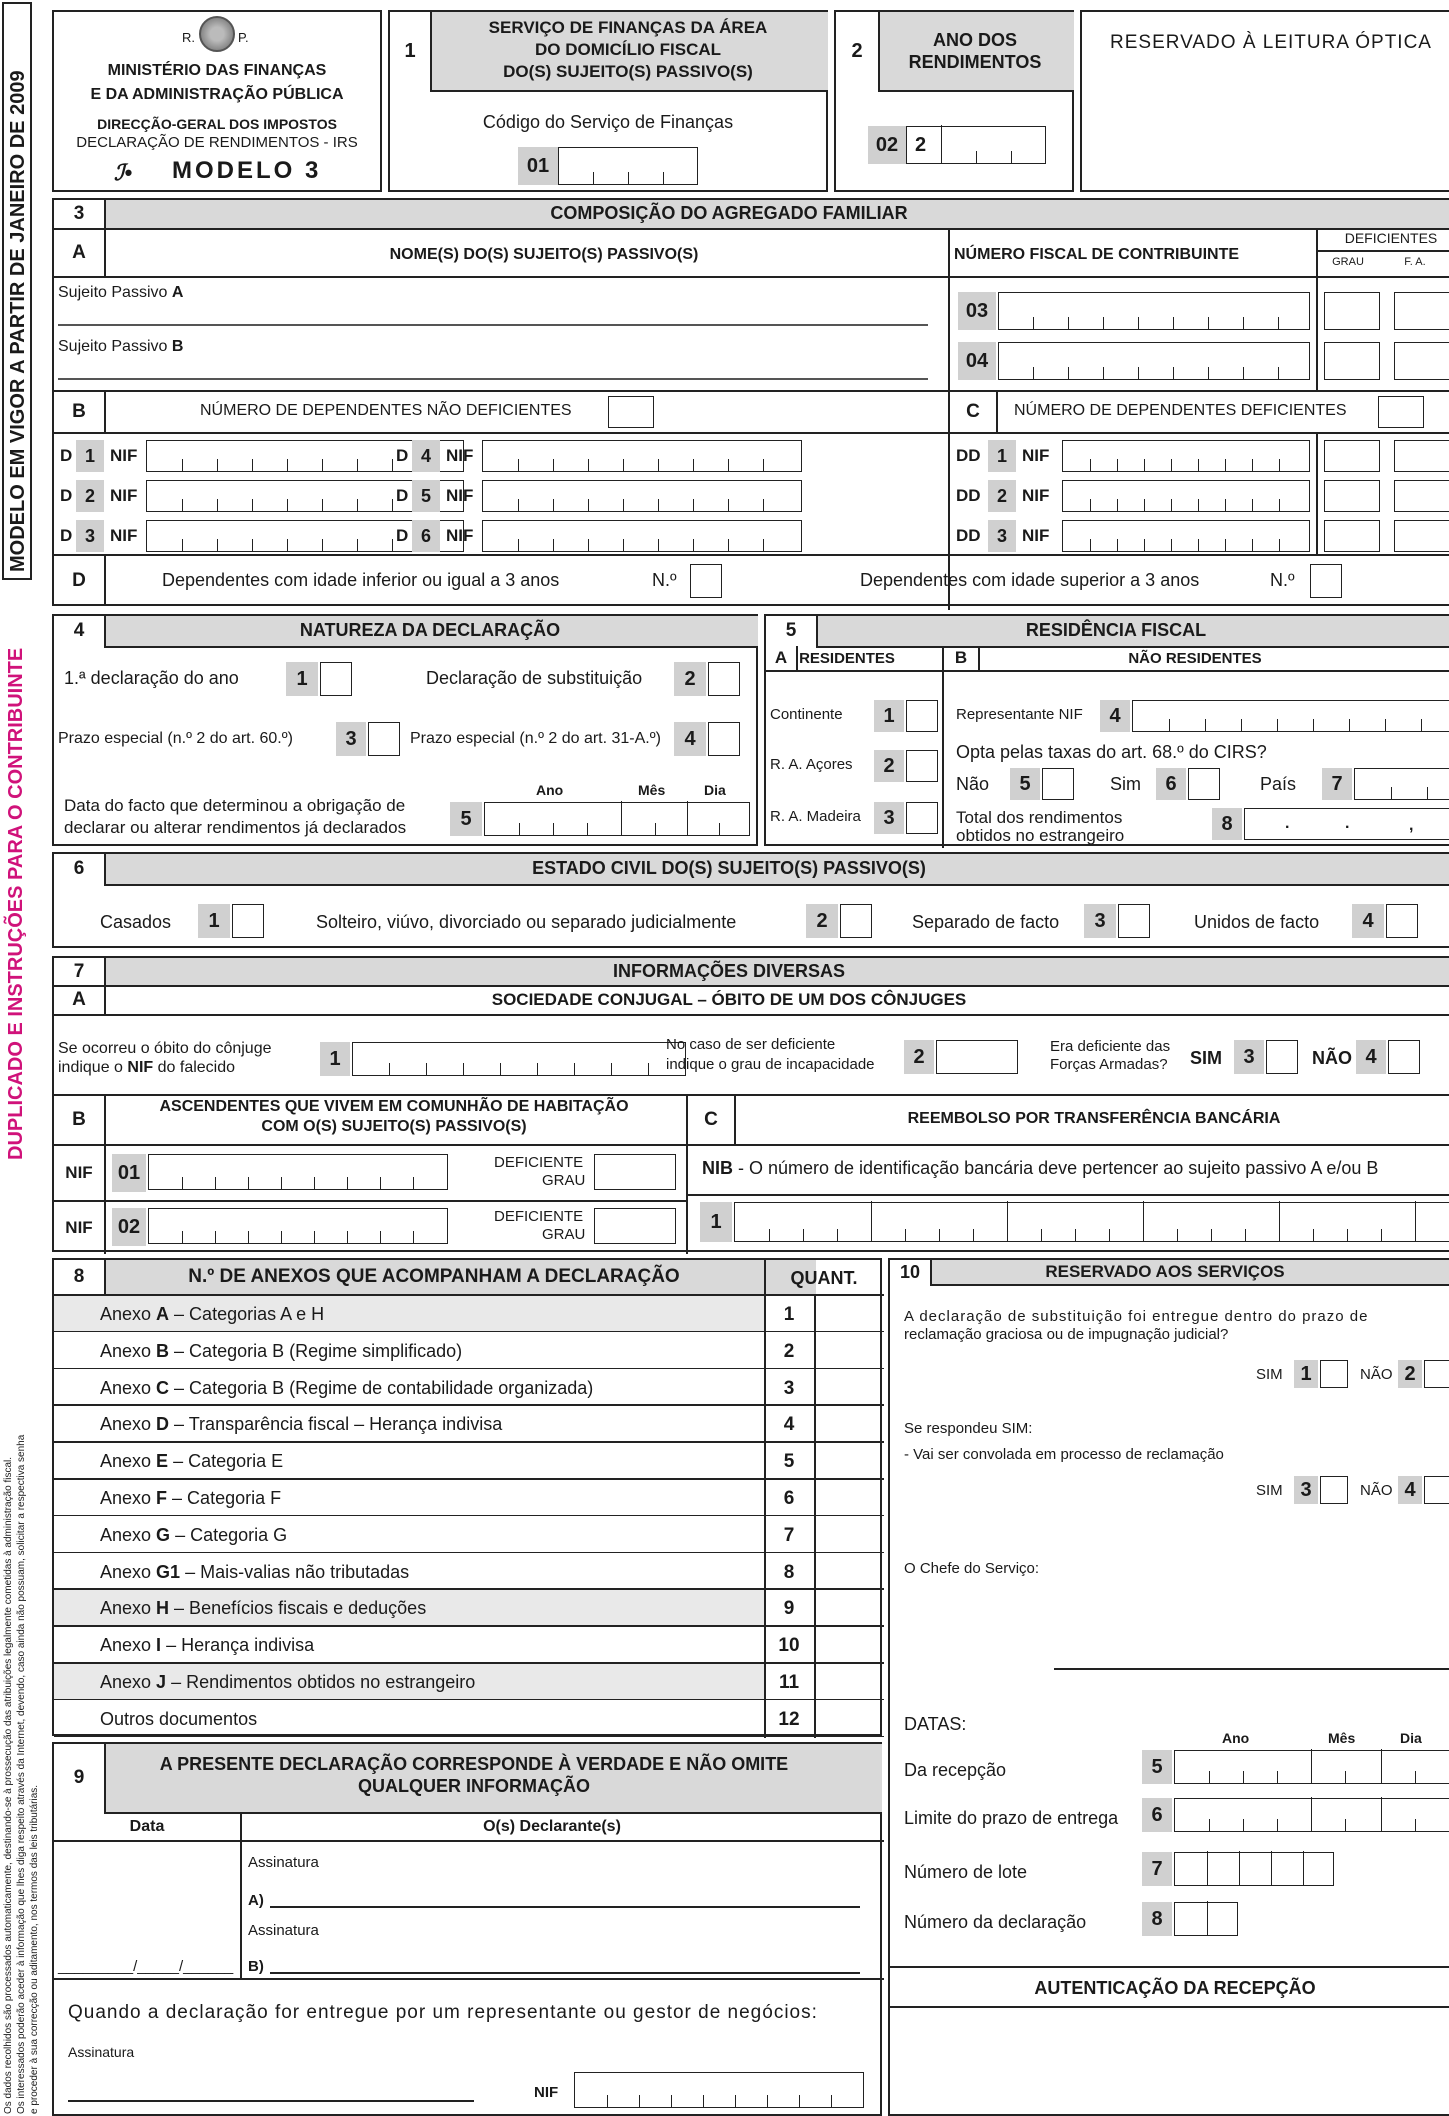 The height and width of the screenshot is (2116, 1449). I want to click on disabled-dependent-1-degree, so click(1352, 456).